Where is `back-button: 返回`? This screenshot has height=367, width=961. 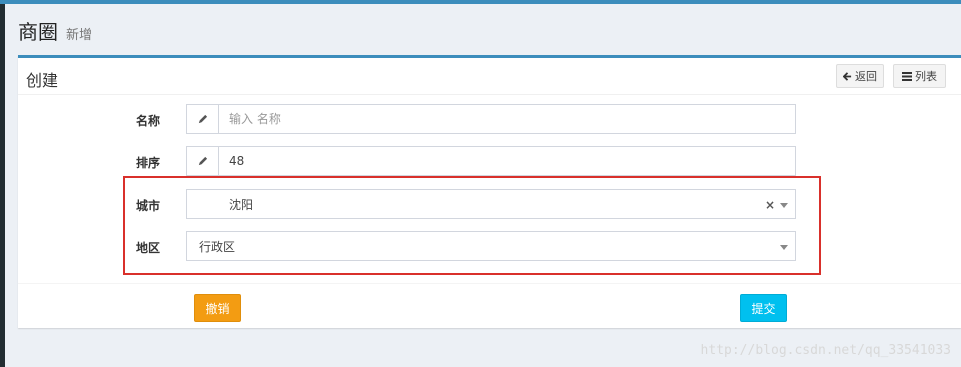
back-button: 返回 is located at coordinates (860, 76).